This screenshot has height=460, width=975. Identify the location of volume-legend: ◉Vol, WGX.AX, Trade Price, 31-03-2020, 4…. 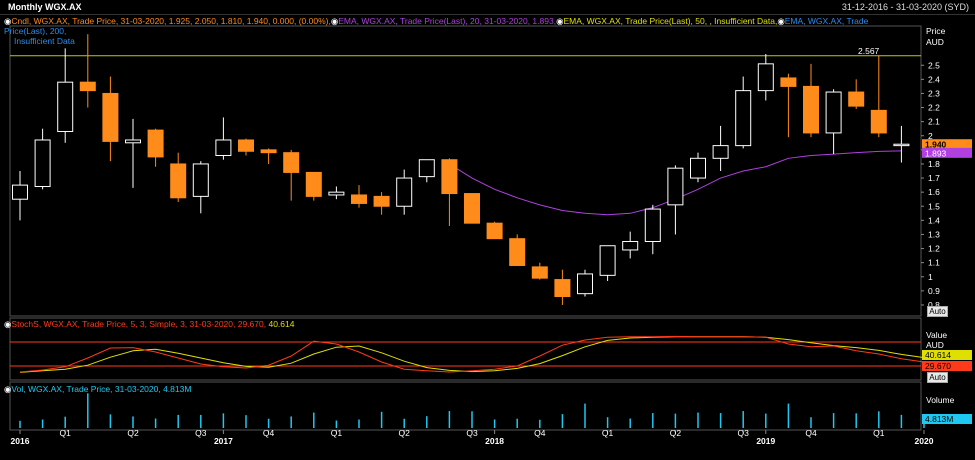
(97, 389).